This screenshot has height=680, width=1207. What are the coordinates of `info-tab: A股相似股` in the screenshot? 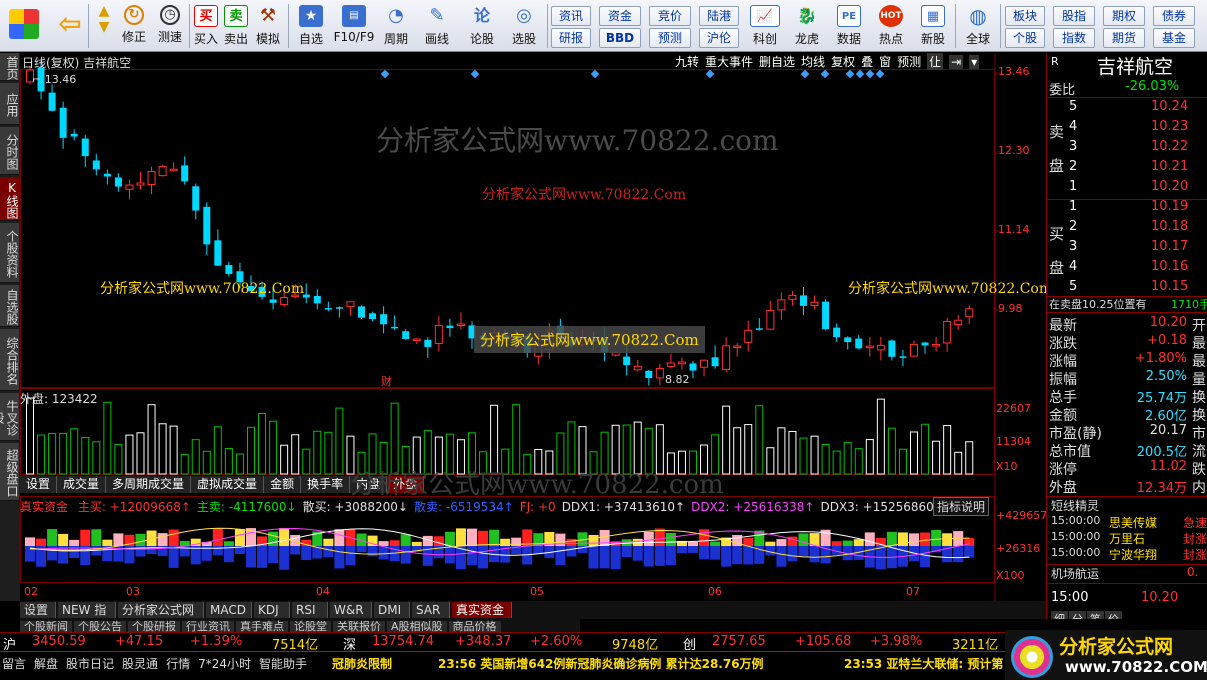 It's located at (417, 626).